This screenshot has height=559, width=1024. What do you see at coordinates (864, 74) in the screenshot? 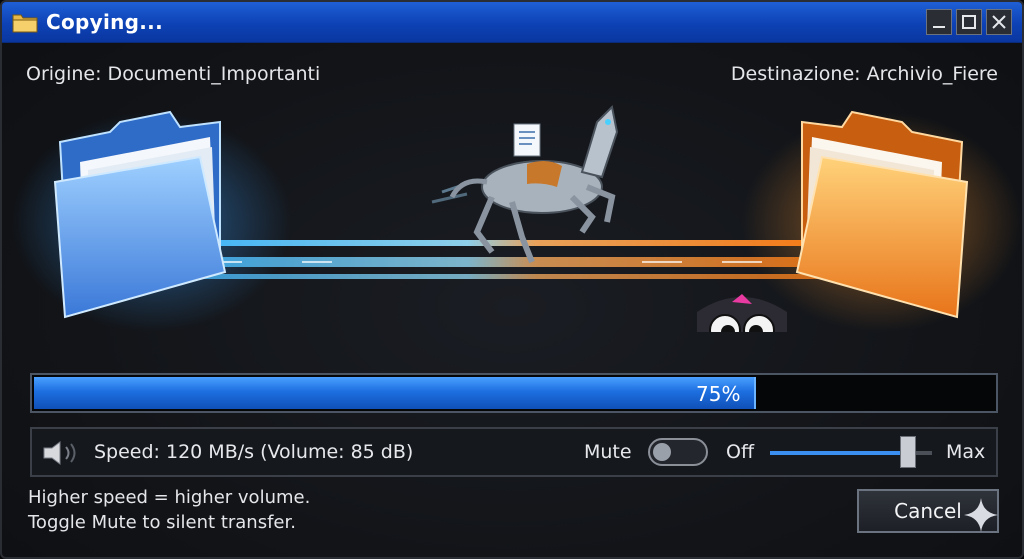
I see `destination-label: Destinazione: Archivio_Fiere` at bounding box center [864, 74].